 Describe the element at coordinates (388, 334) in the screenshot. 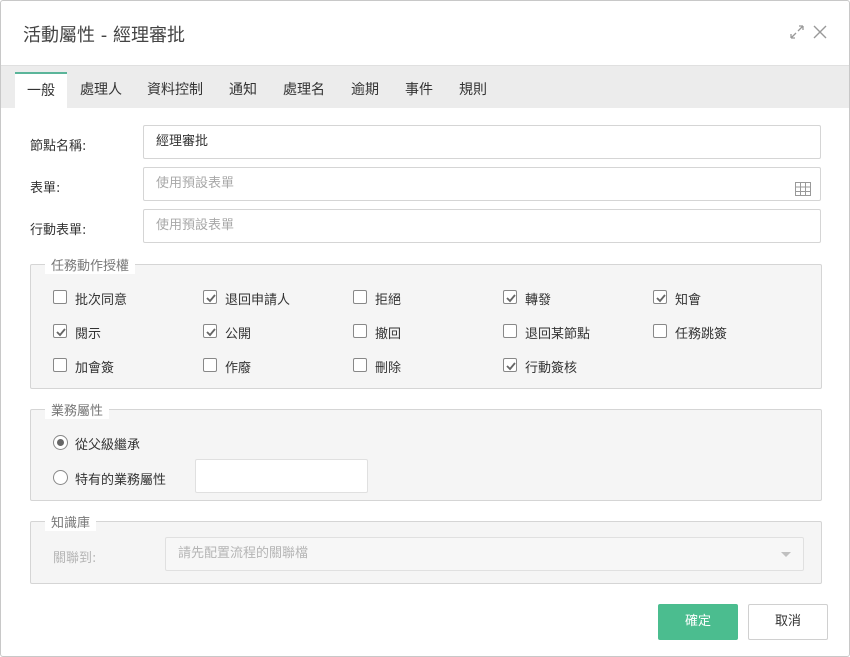

I see `permission-label: 撤回` at that location.